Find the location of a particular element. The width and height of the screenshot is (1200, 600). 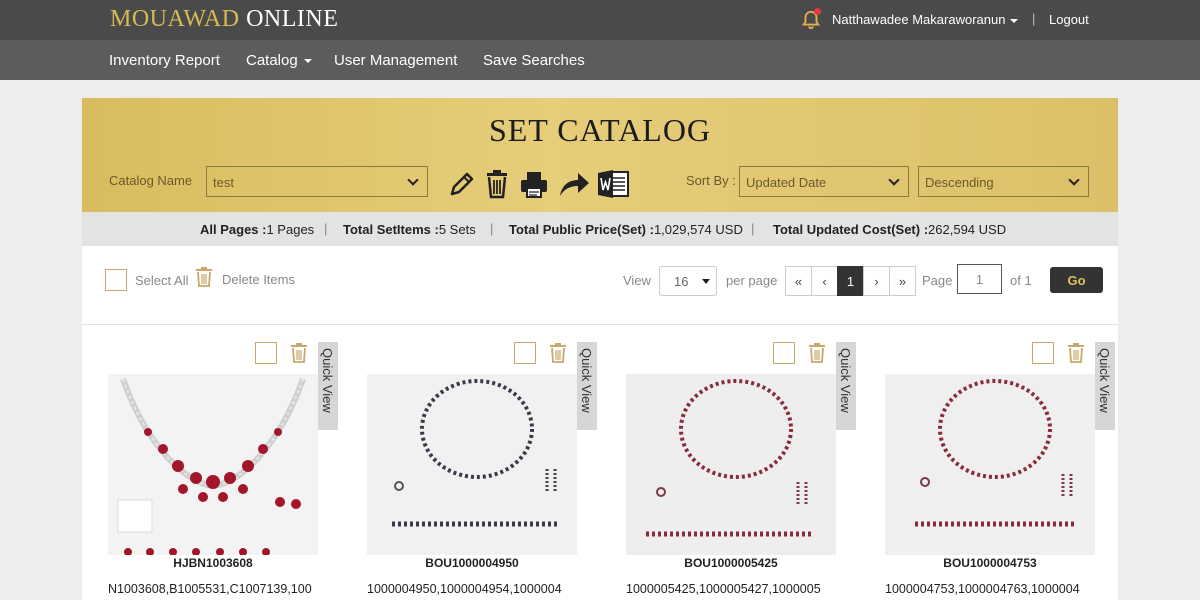

product-items: 1000004950,1000004954,1000004 is located at coordinates (464, 589).